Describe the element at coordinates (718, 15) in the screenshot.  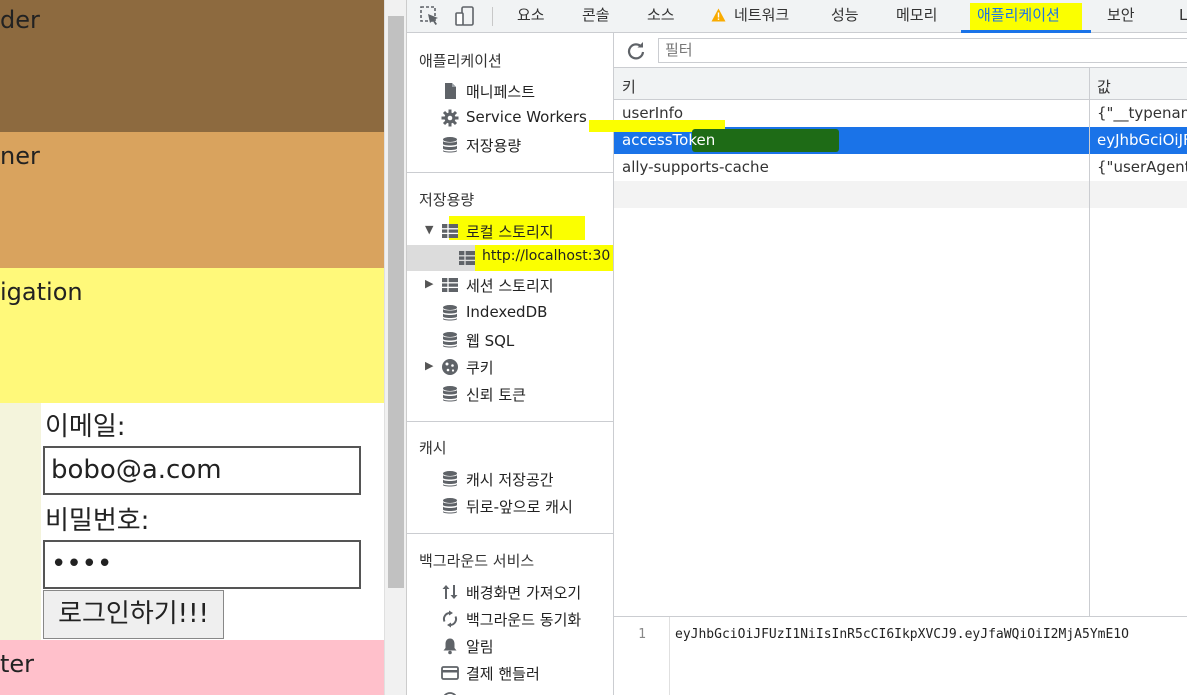
I see `warning-icon` at that location.